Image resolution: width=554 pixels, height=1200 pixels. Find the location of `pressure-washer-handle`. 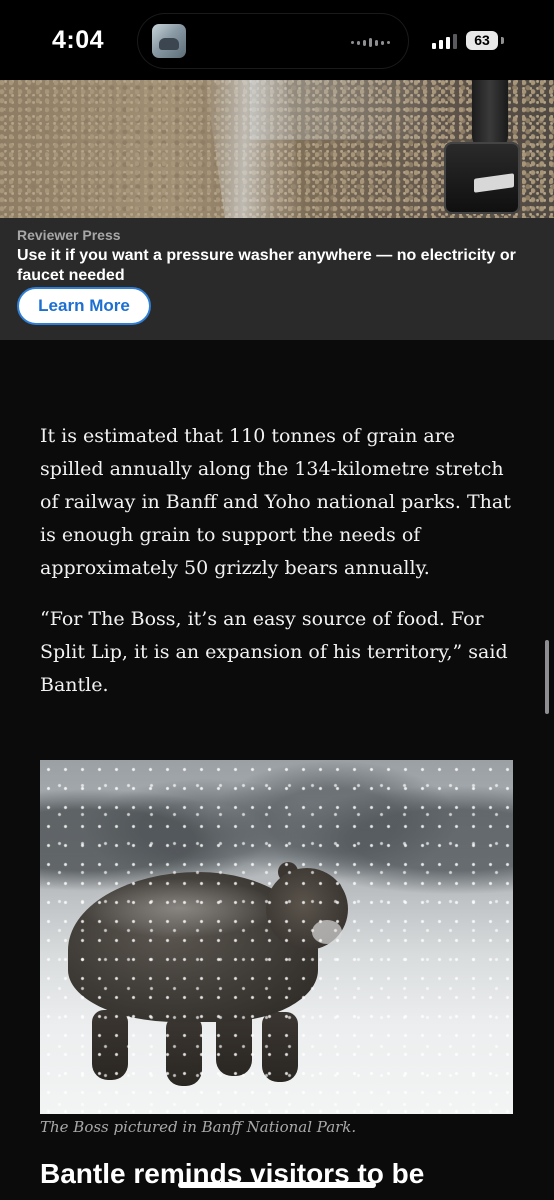

pressure-washer-handle is located at coordinates (490, 115).